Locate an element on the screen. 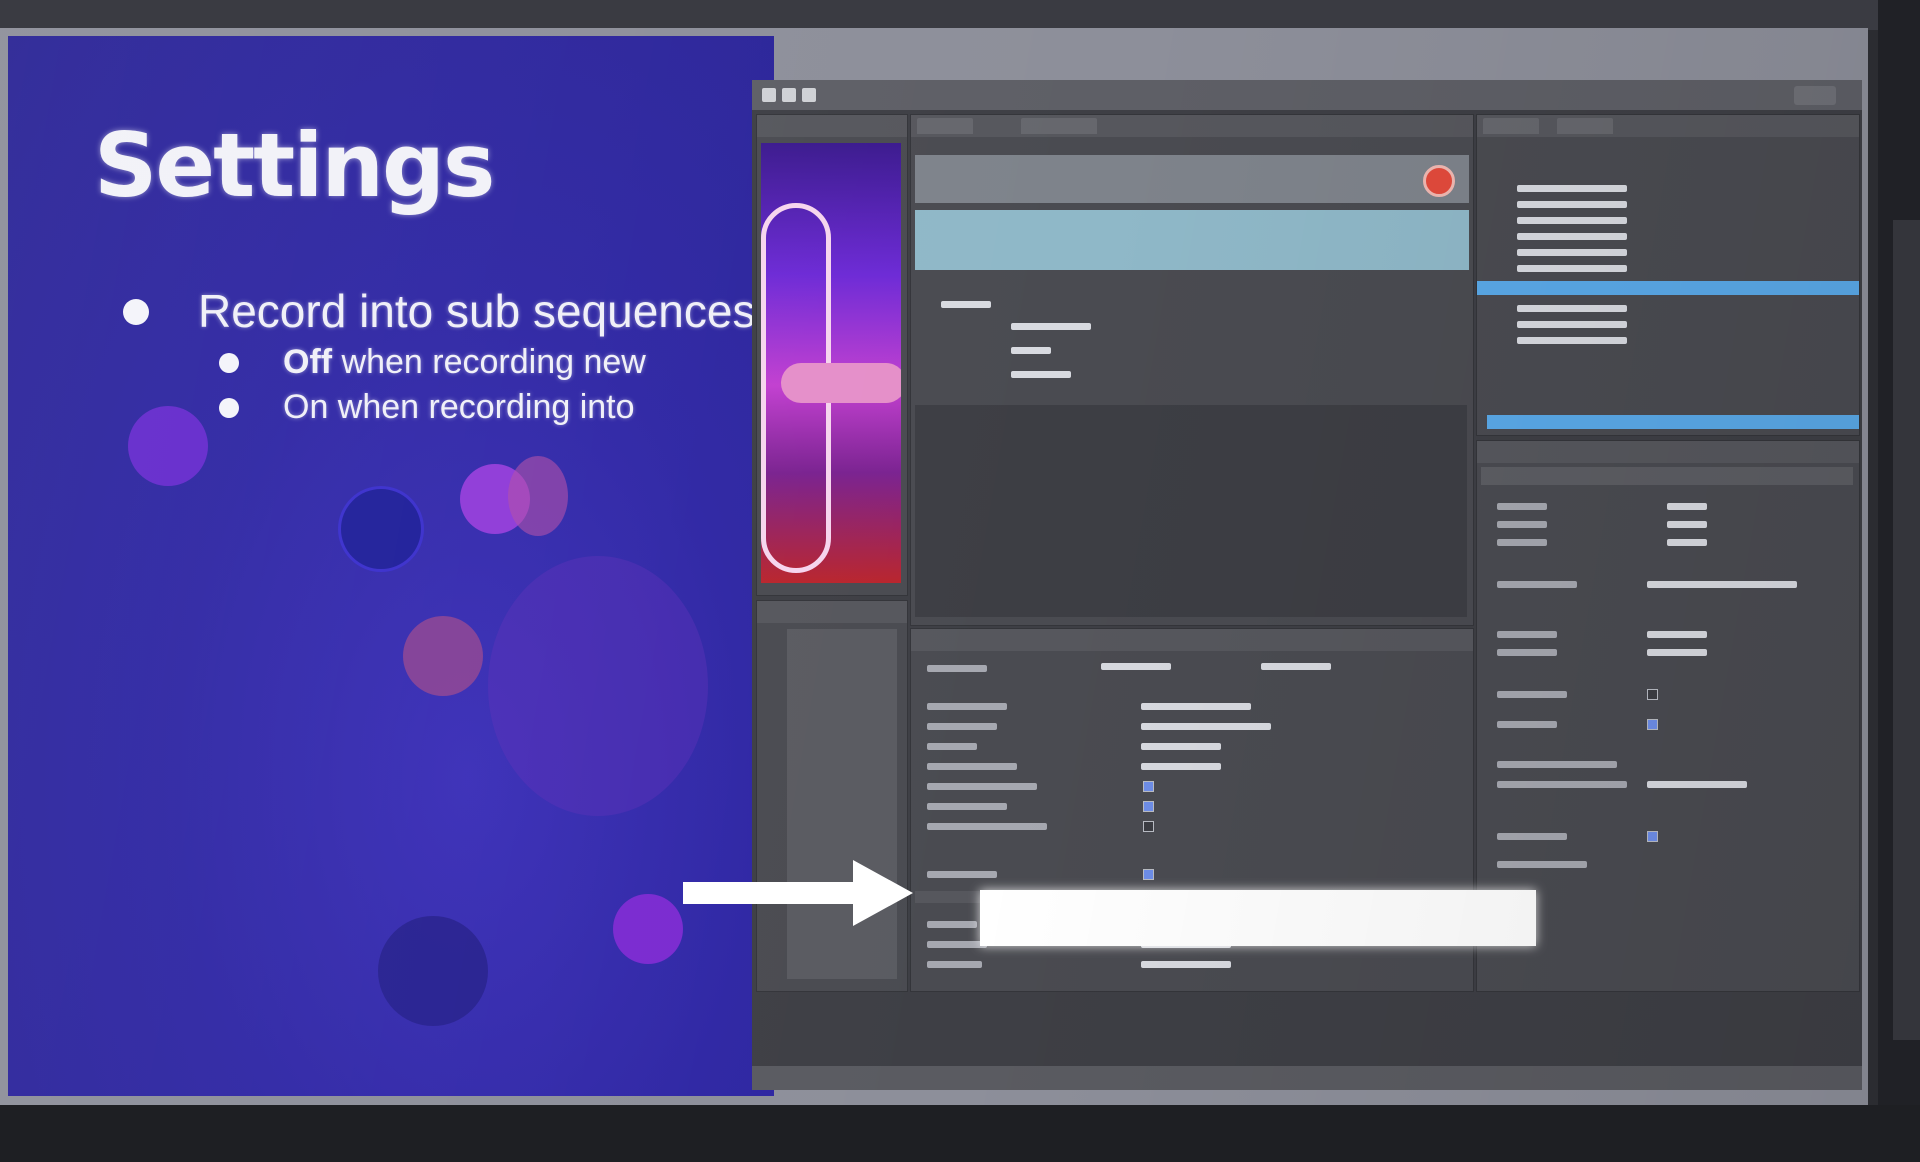 Image resolution: width=1920 pixels, height=1162 pixels. sub-bullet-item: On when recording into is located at coordinates (487, 407).